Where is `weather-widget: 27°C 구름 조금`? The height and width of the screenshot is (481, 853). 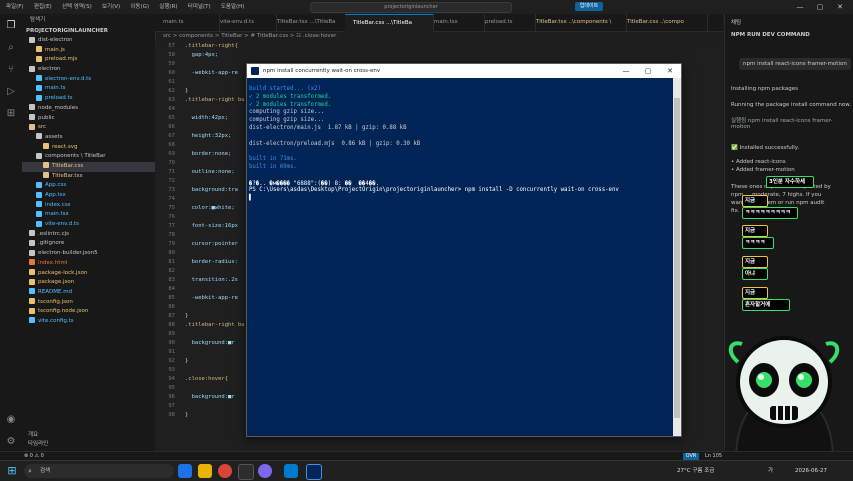
weather-widget: 27°C 구름 조금 is located at coordinates (695, 471).